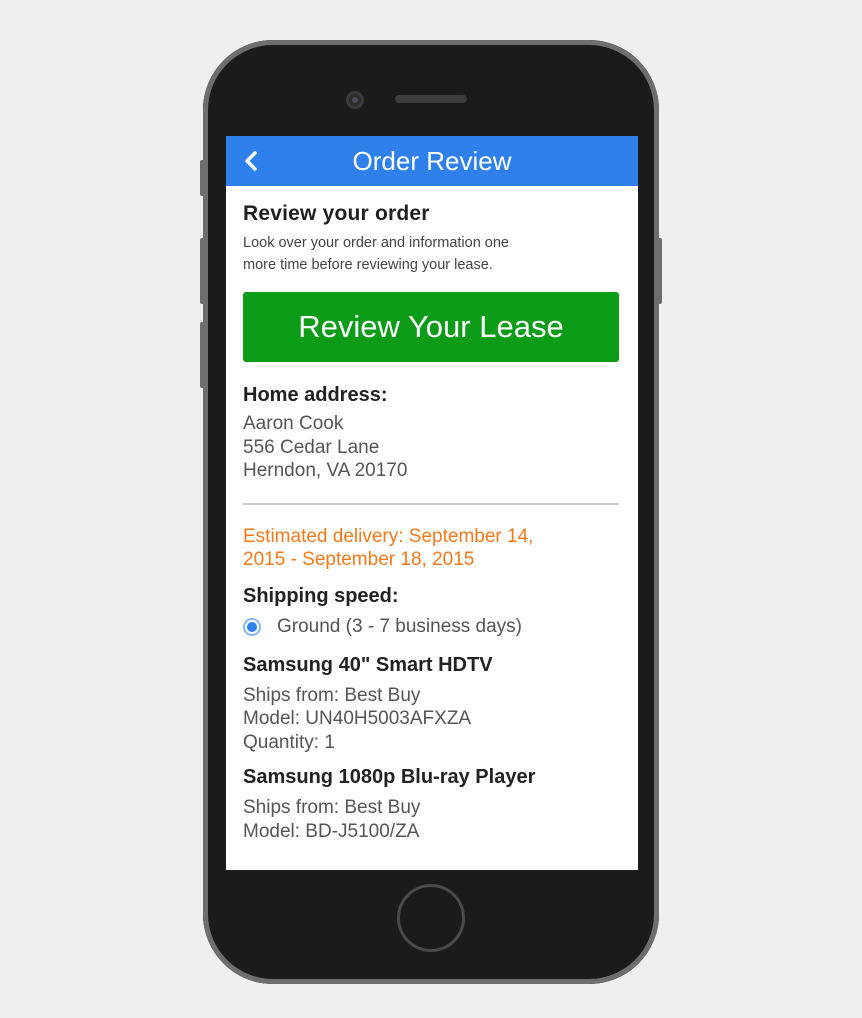  I want to click on divider, so click(431, 503).